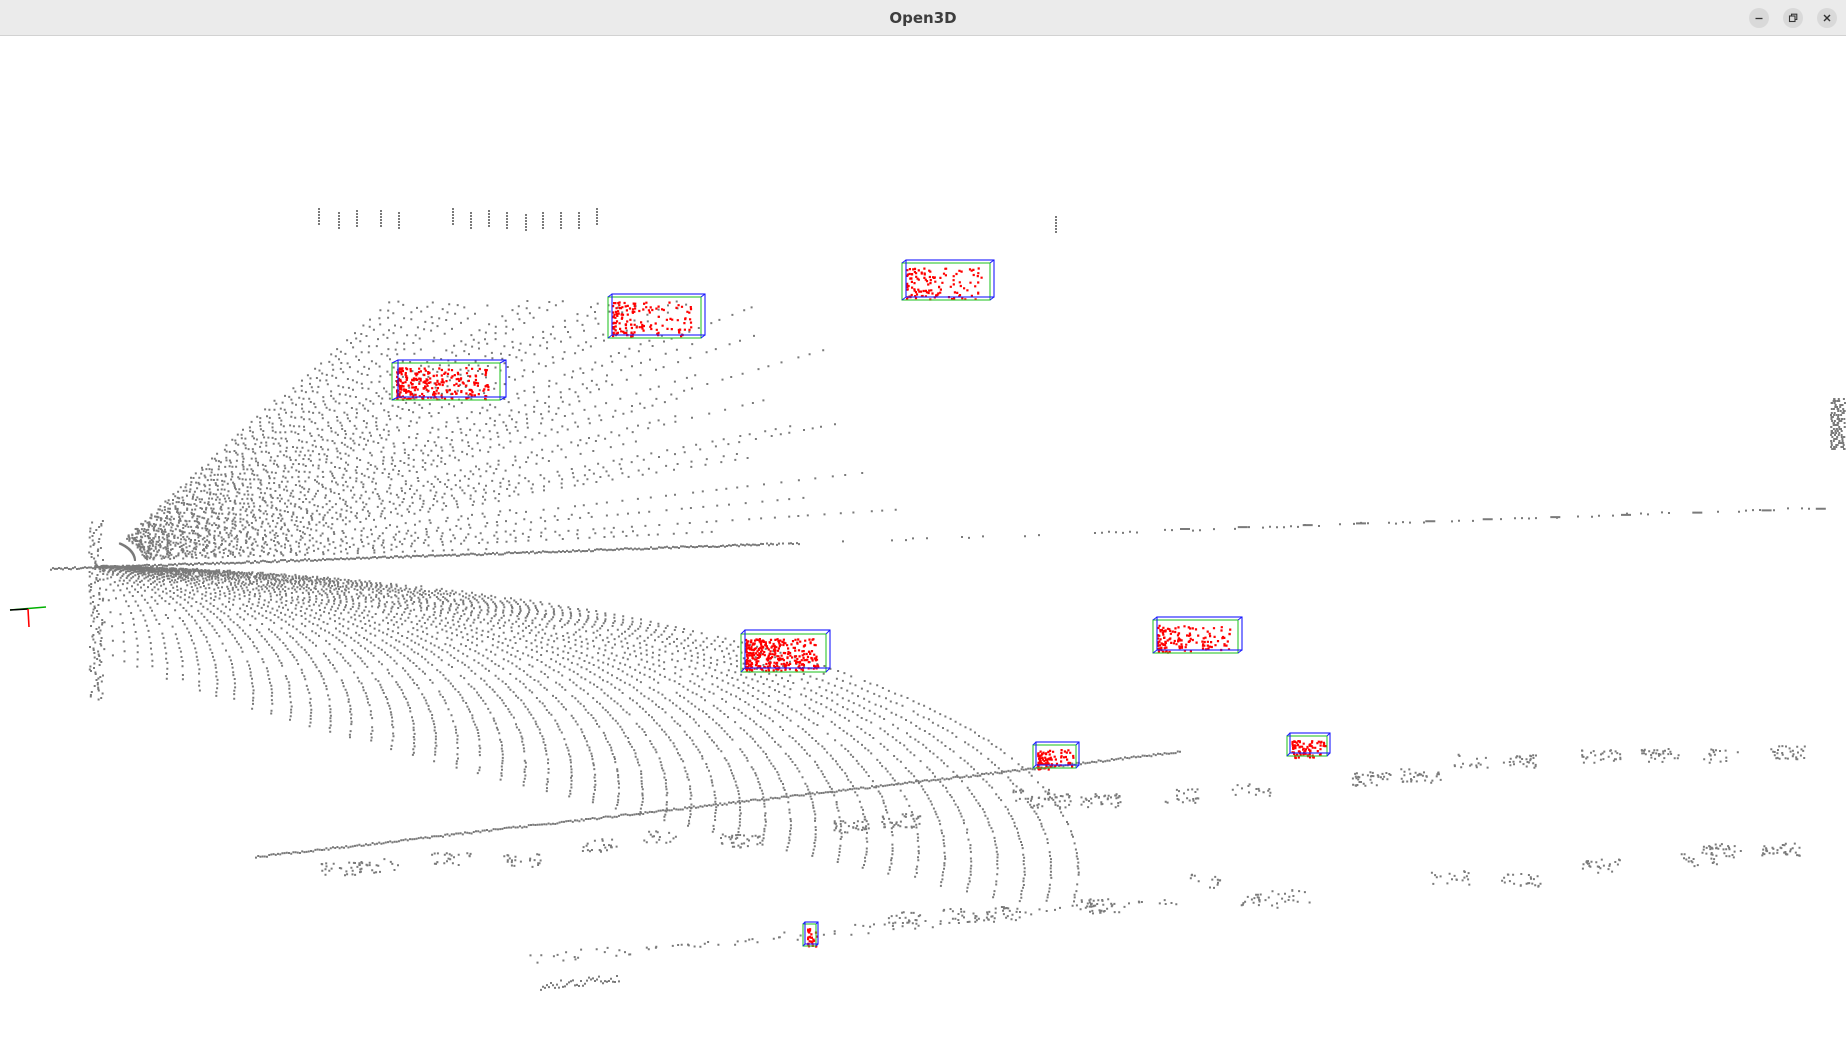  I want to click on close-icon, so click(1827, 18).